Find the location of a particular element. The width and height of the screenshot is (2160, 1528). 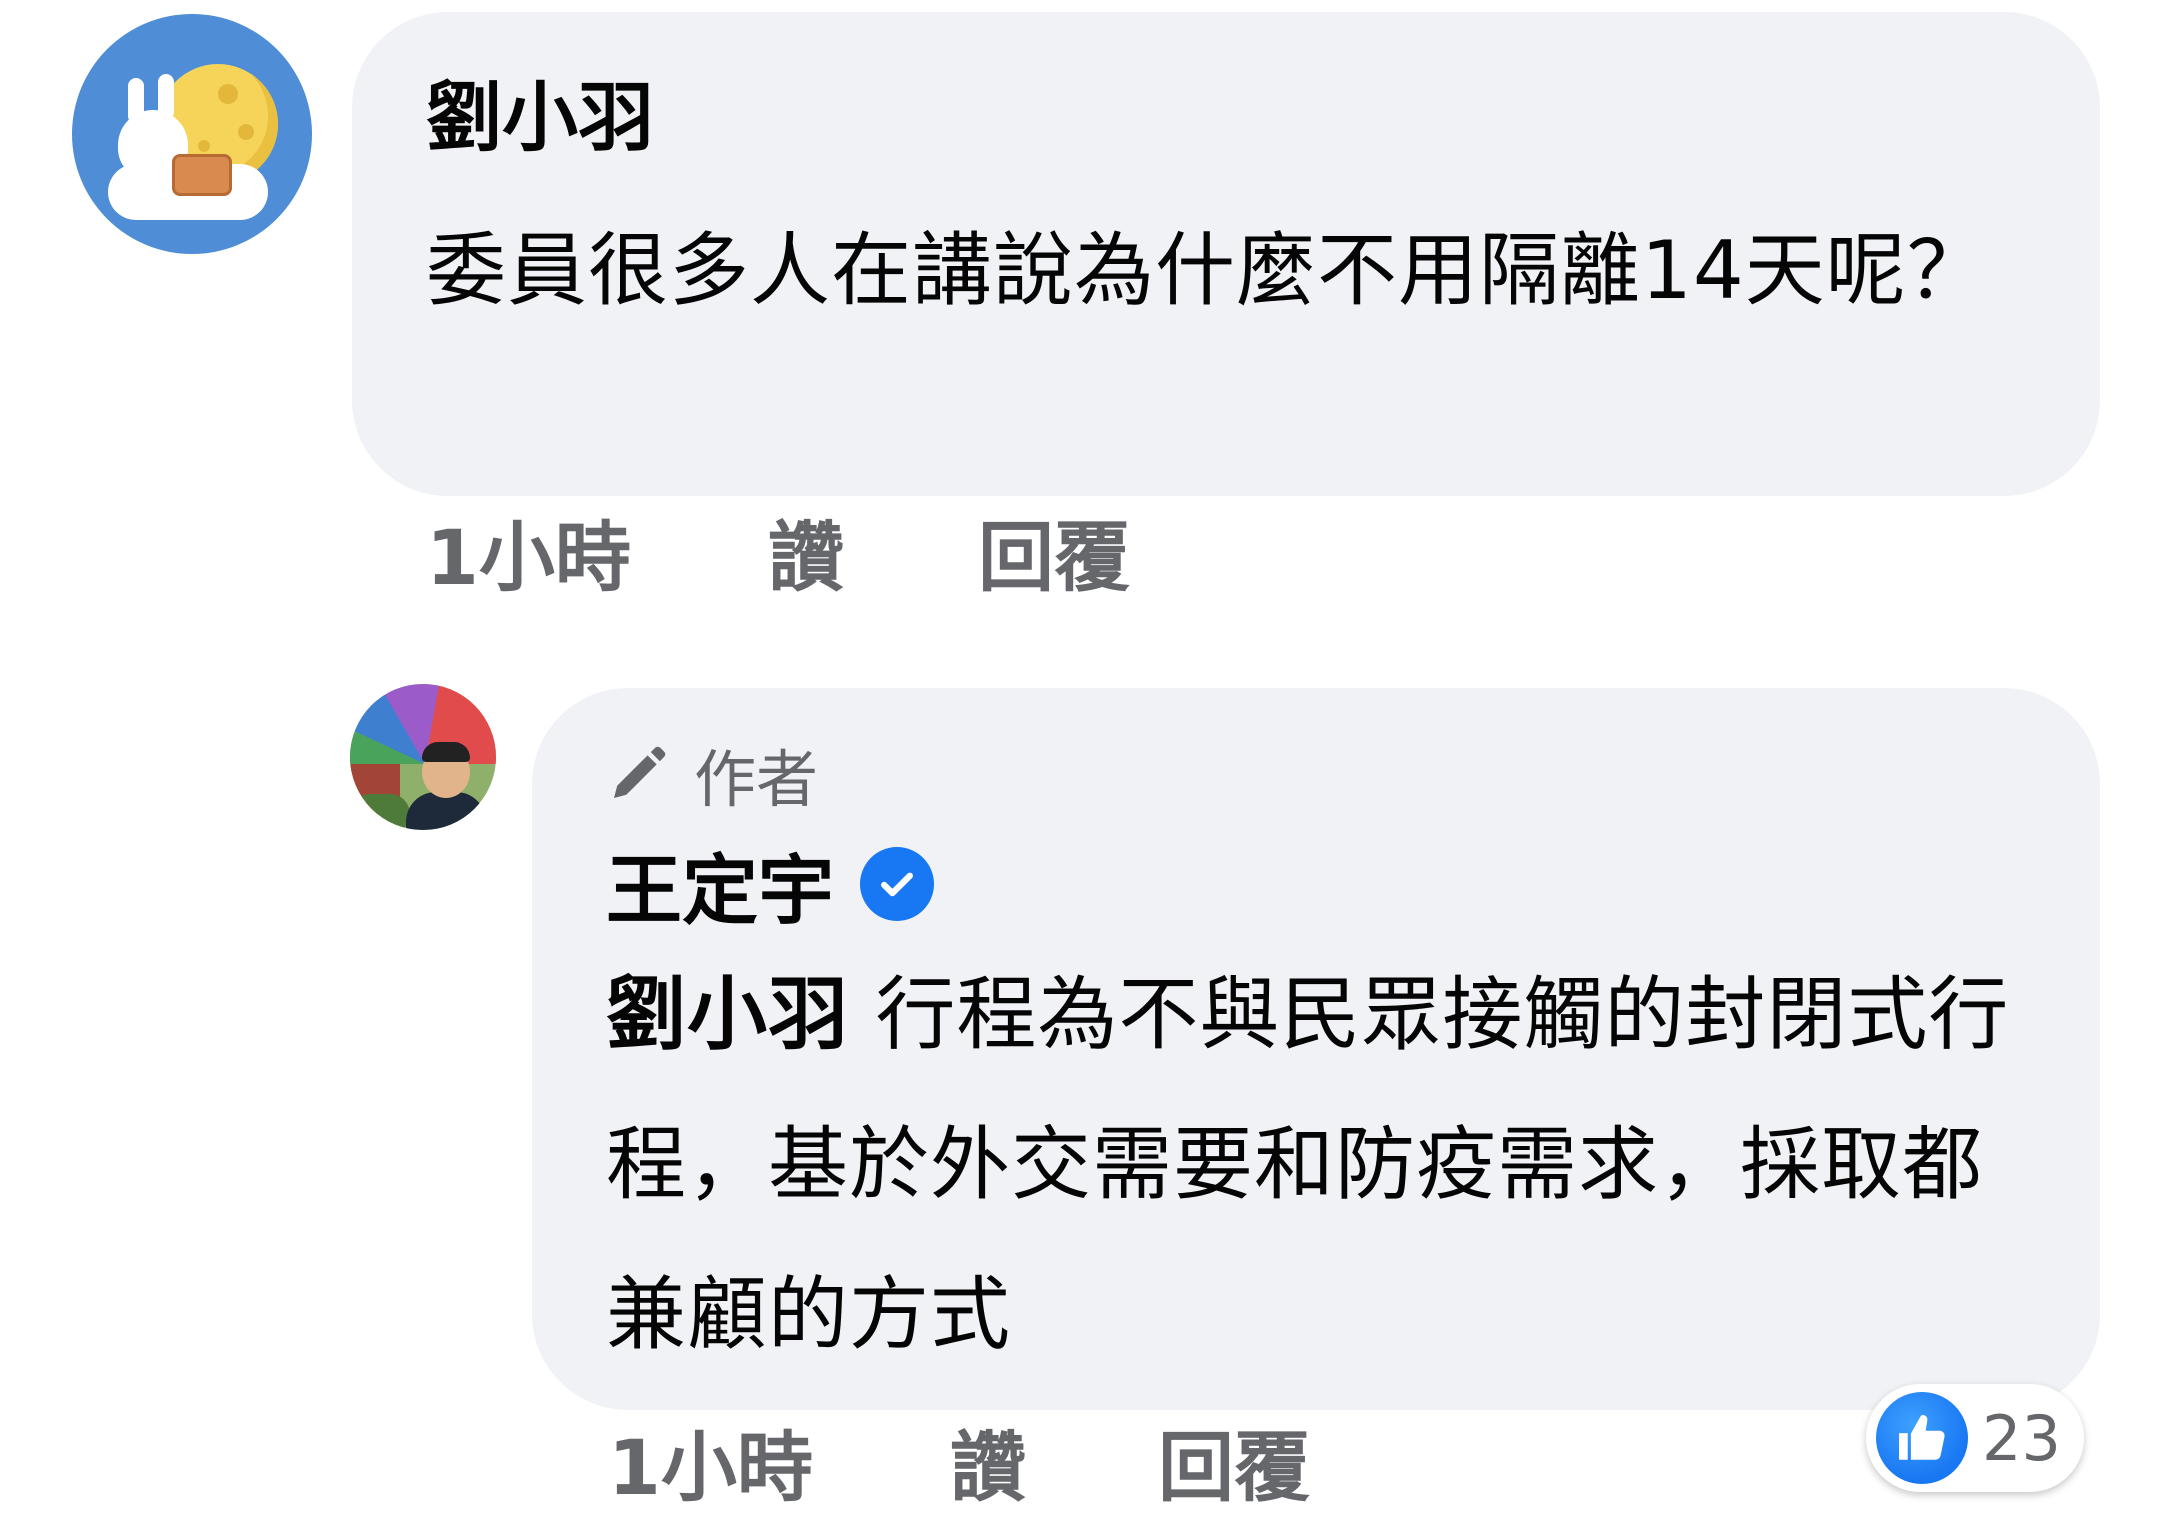

commenter-avatar is located at coordinates (192, 134).